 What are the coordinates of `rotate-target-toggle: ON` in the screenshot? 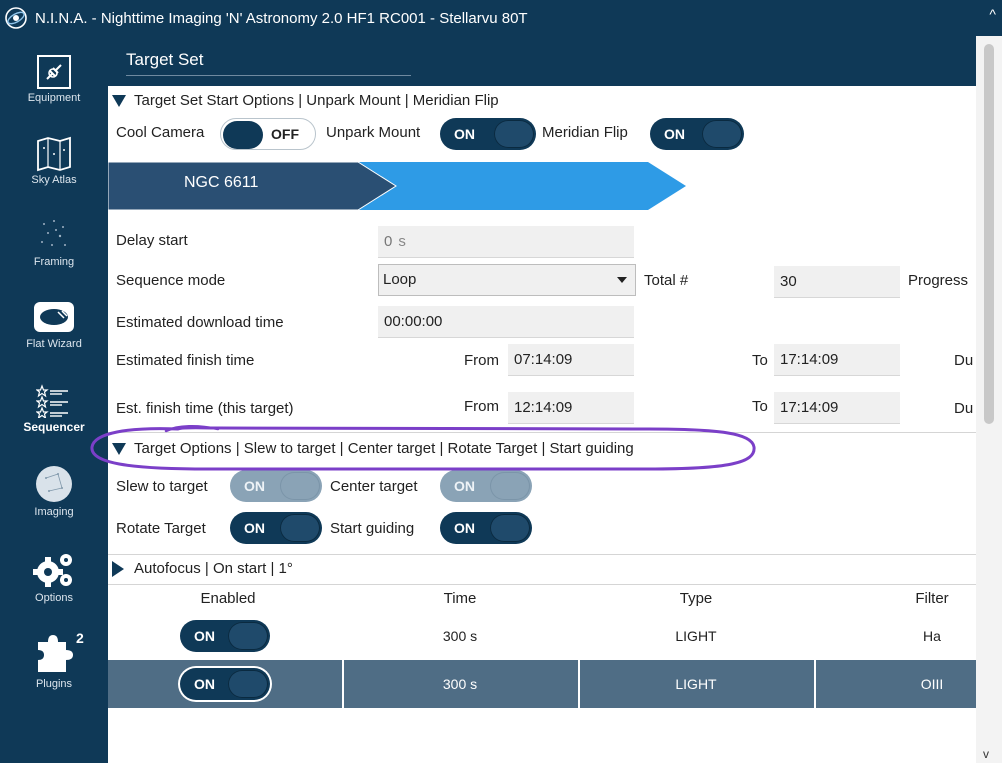 It's located at (276, 528).